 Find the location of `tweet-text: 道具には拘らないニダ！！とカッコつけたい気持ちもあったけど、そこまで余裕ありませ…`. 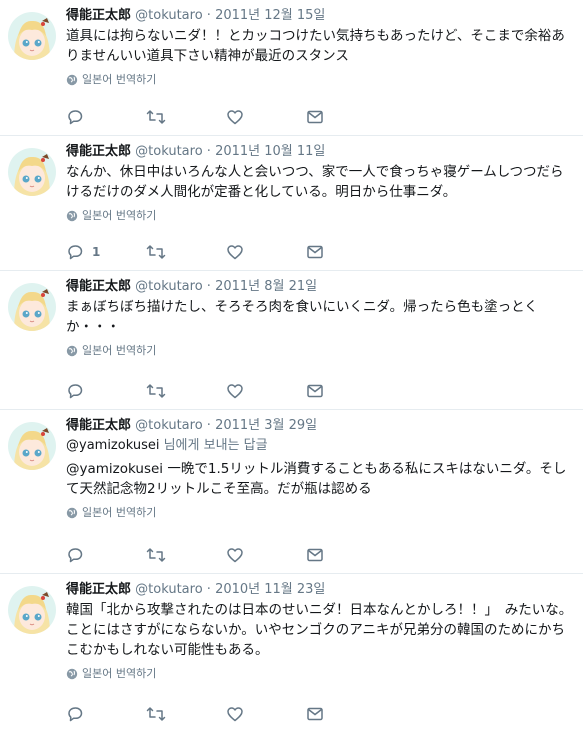

tweet-text: 道具には拘らないニダ！！とカッコつけたい気持ちもあったけど、そこまで余裕ありませ… is located at coordinates (315, 46).